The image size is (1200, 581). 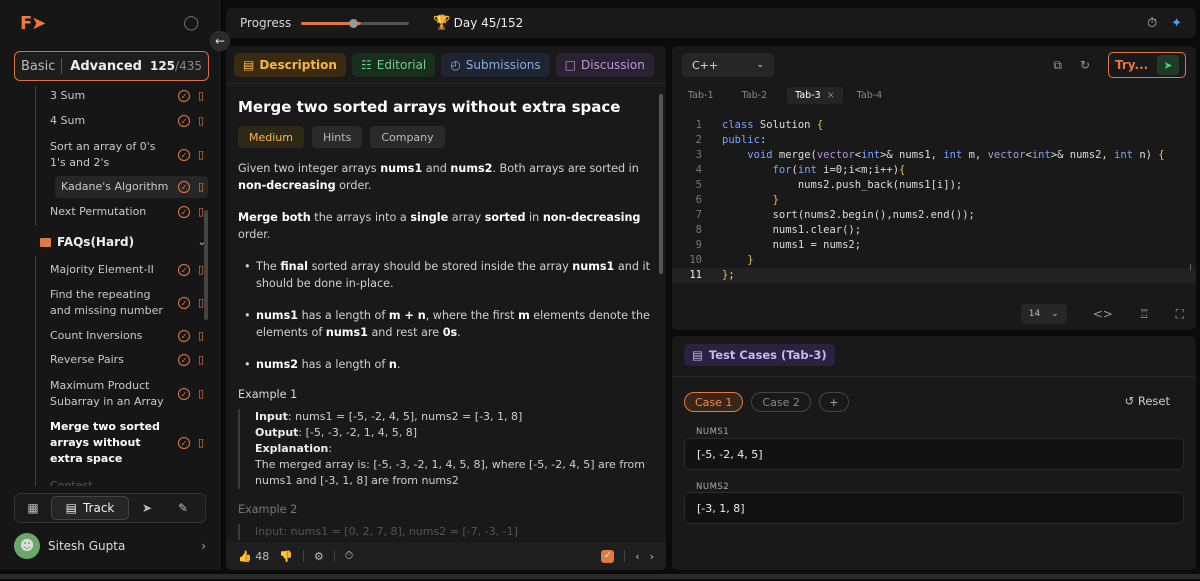 I want to click on list-item: Majority Element-II ✓ ▯, so click(x=129, y=270).